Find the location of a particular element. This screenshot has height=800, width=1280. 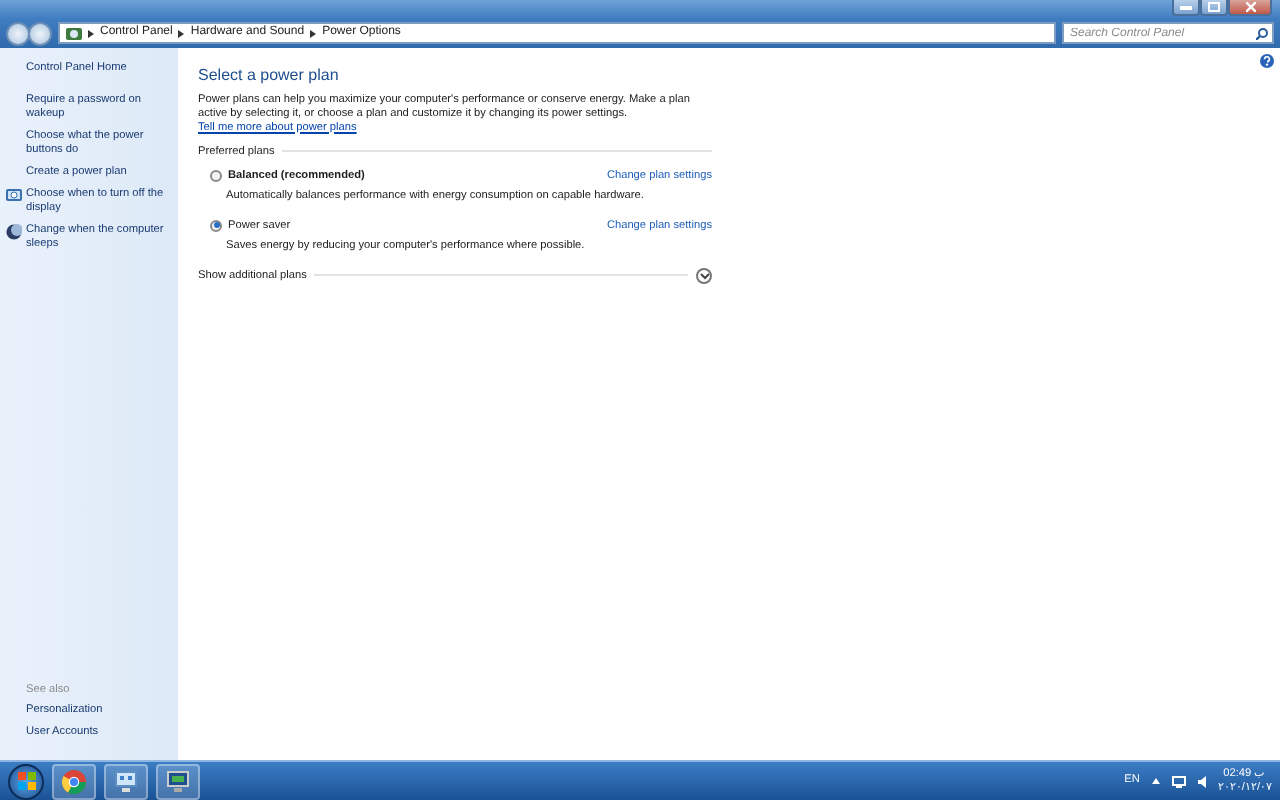

close-icon is located at coordinates (1250, 7).